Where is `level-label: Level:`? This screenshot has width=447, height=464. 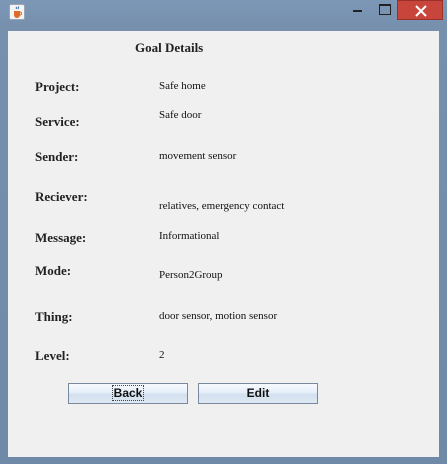
level-label: Level: is located at coordinates (52, 355).